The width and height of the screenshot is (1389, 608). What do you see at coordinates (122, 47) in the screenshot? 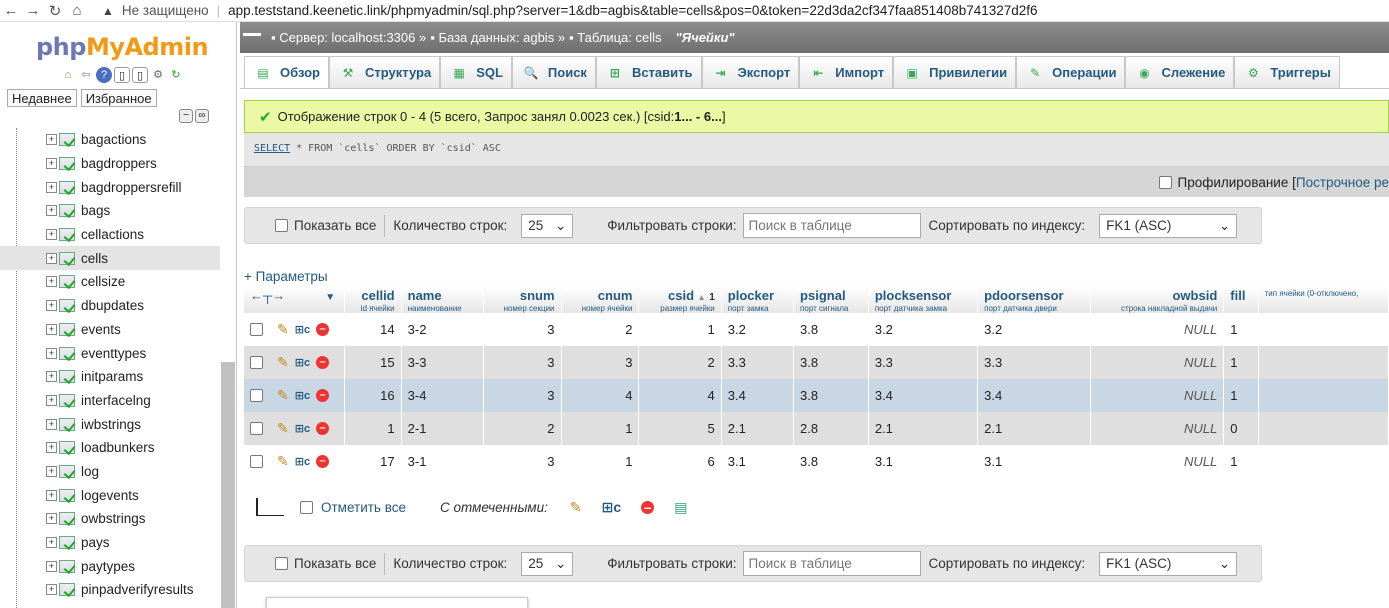
I see `phpmyadmin-logo: phpMyAdmin` at bounding box center [122, 47].